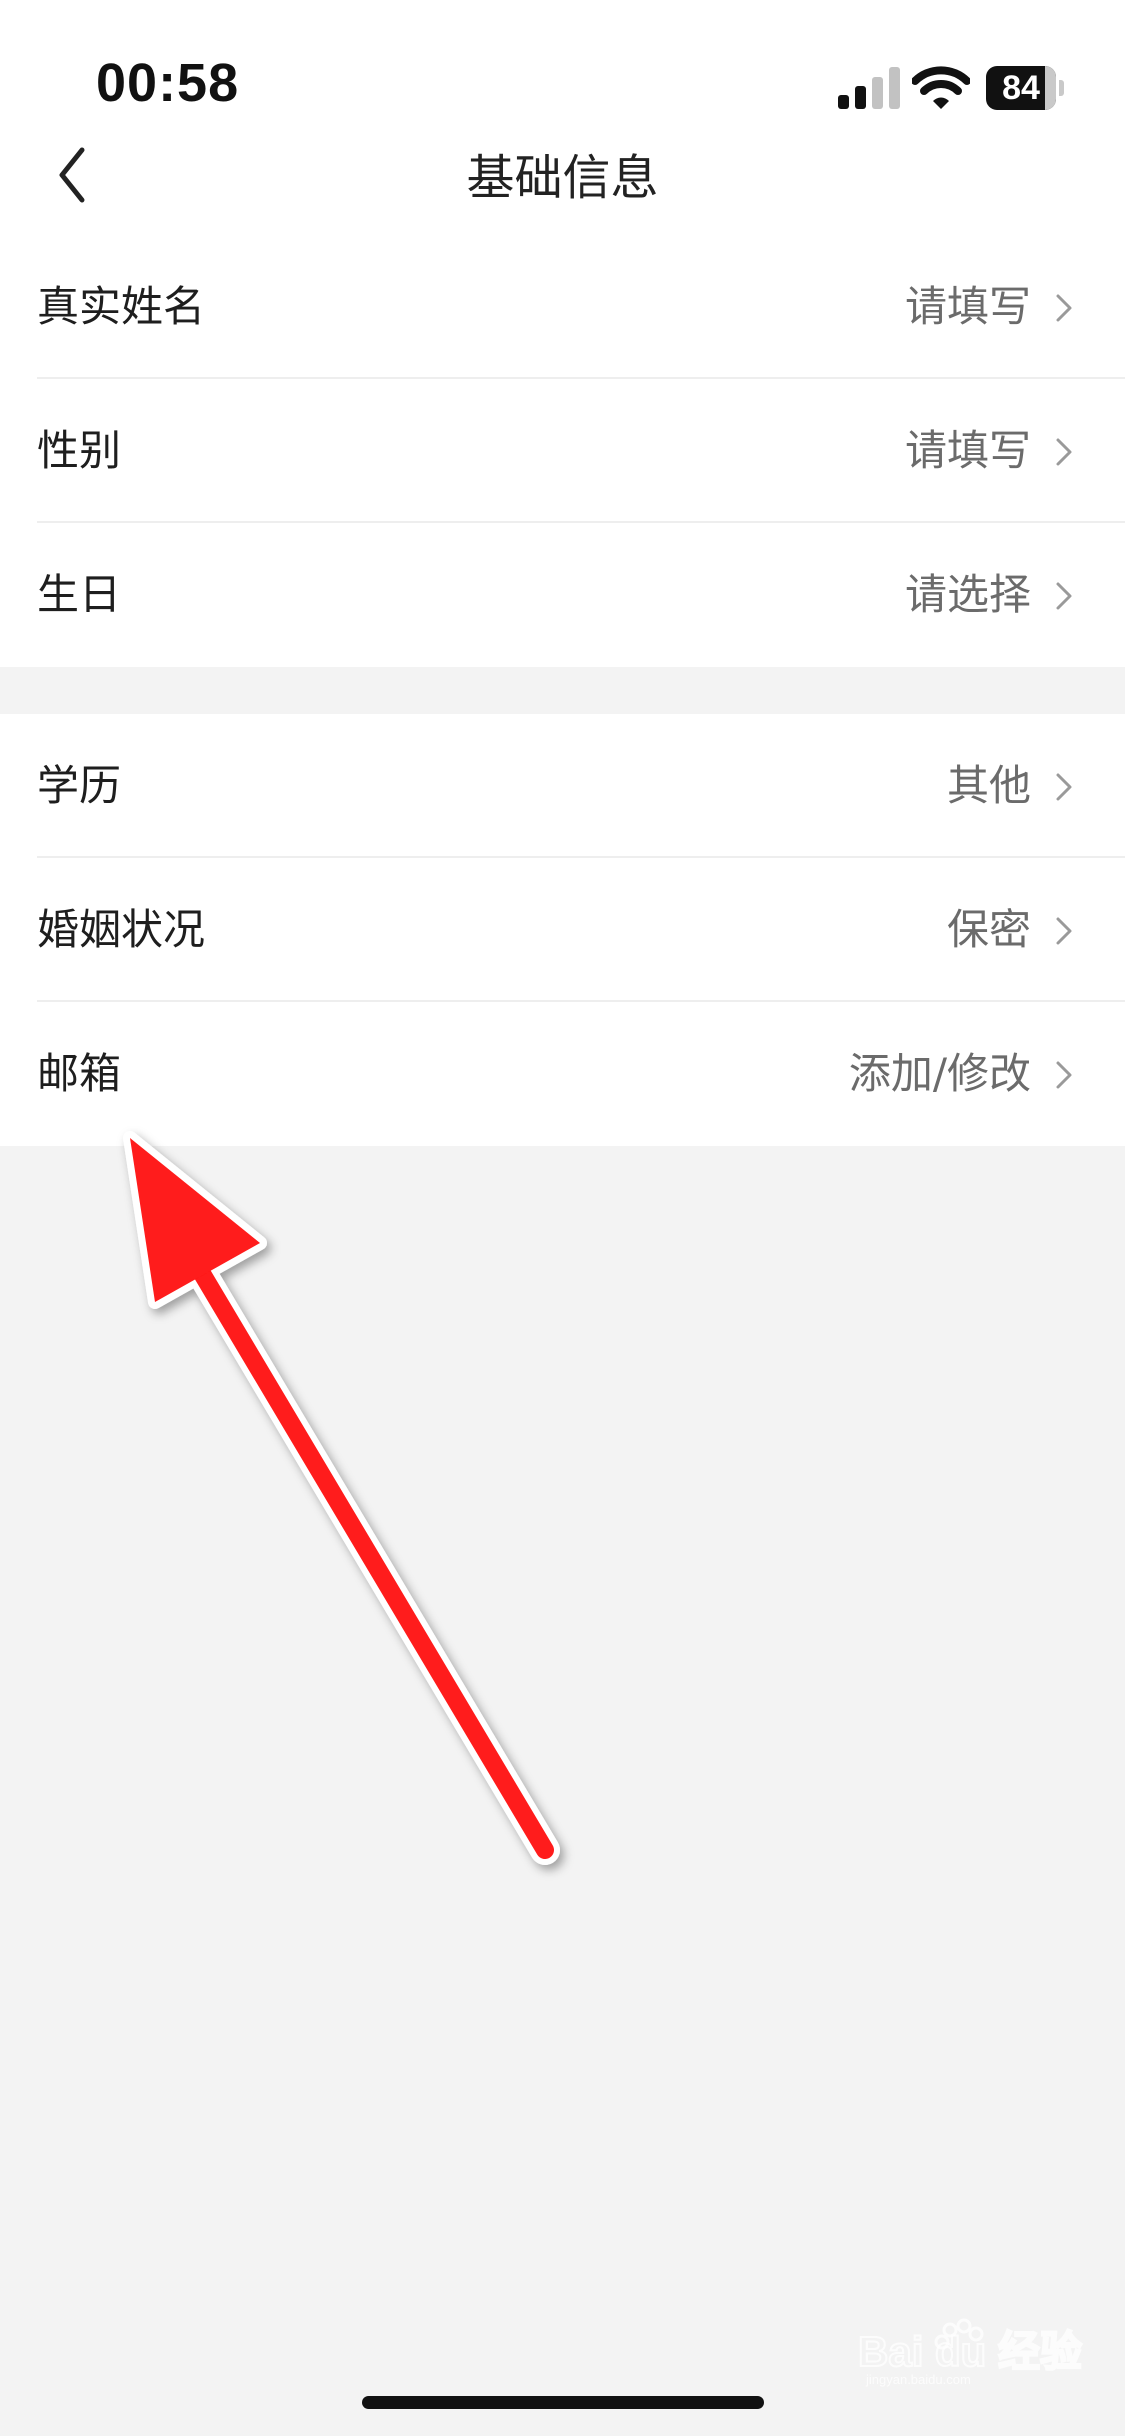 The image size is (1125, 2436). I want to click on row-label: 真实姓名, so click(121, 306).